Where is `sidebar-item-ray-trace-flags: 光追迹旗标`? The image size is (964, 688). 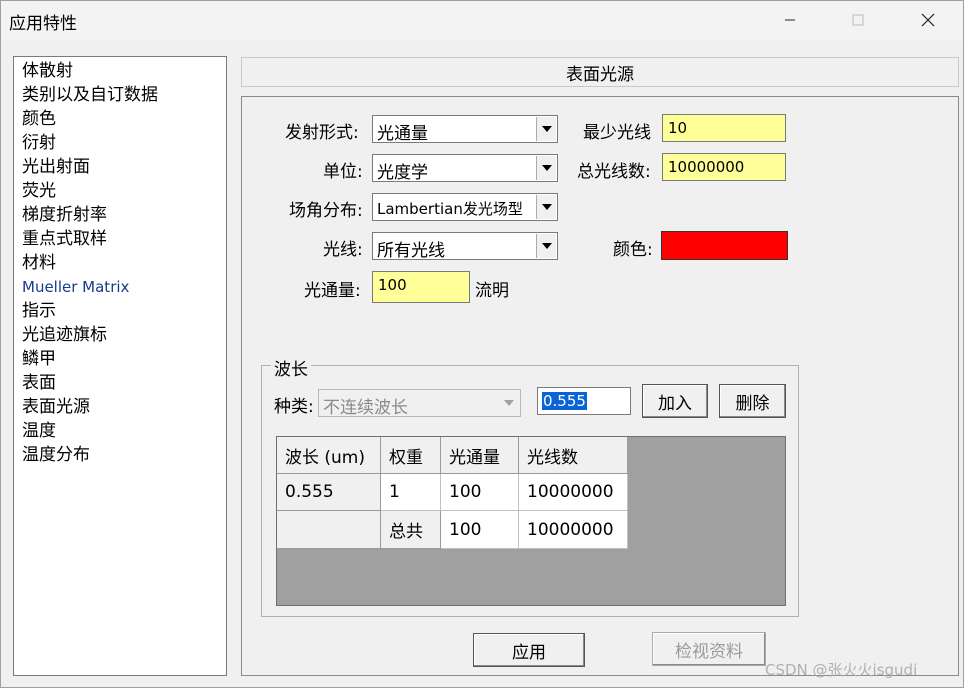 sidebar-item-ray-trace-flags: 光追迹旗标 is located at coordinates (64, 335).